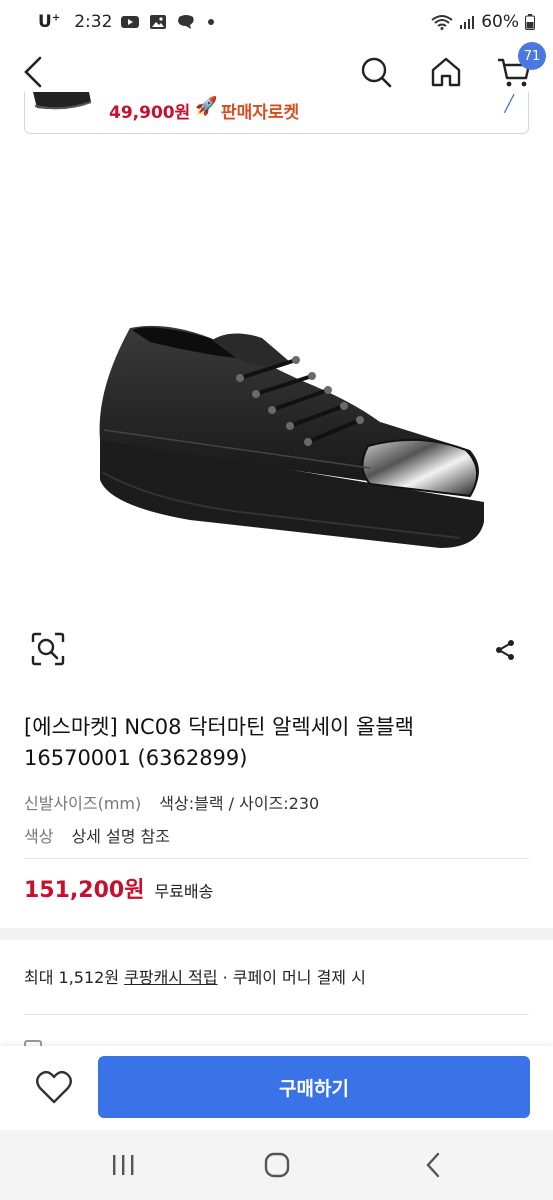  Describe the element at coordinates (219, 727) in the screenshot. I see `product-title-line1: [에스마켓] NC08 닥터마틴 알렉세이 올블랙` at that location.